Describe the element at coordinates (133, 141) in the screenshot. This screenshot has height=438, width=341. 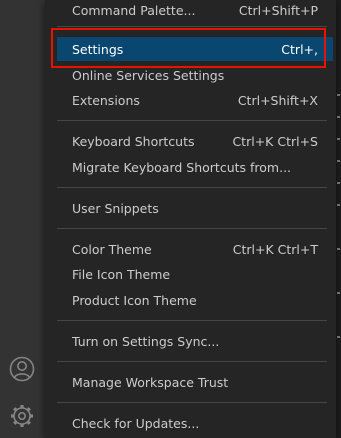
I see `menu-item-label: Keyboard Shortcuts` at that location.